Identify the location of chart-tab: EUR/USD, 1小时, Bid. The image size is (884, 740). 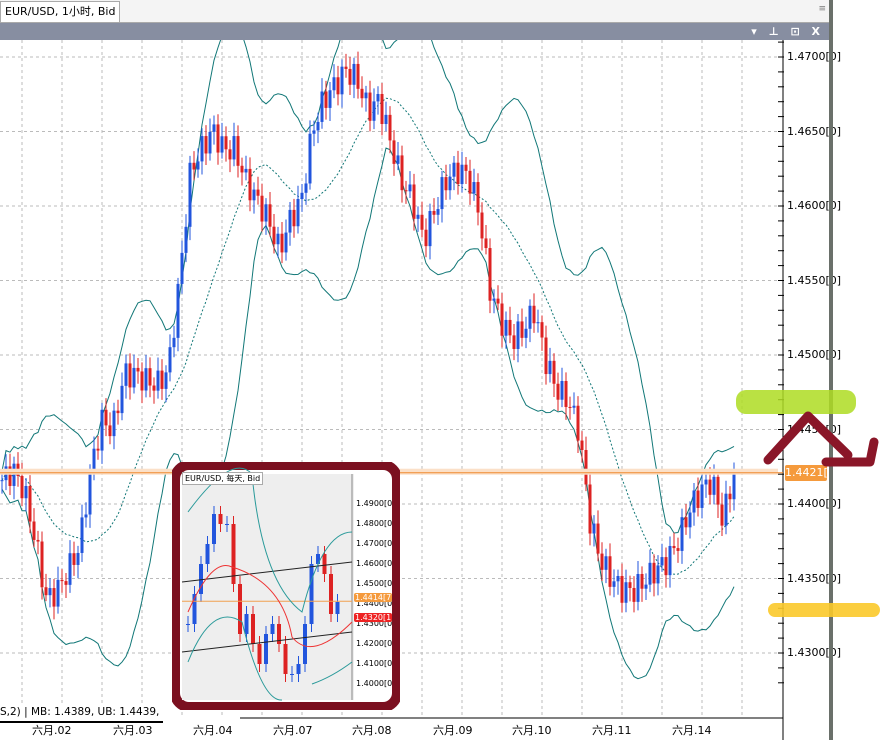
(60, 11).